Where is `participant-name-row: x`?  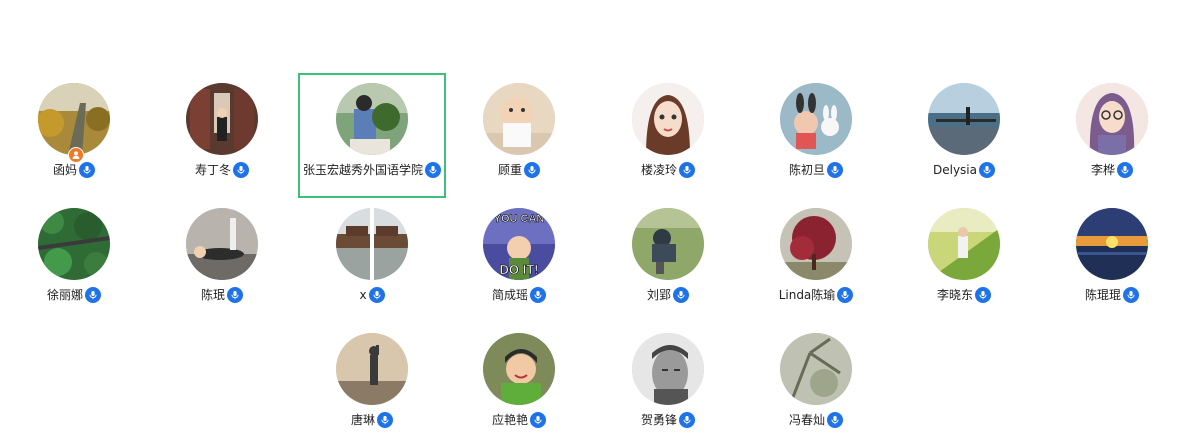 participant-name-row: x is located at coordinates (372, 295).